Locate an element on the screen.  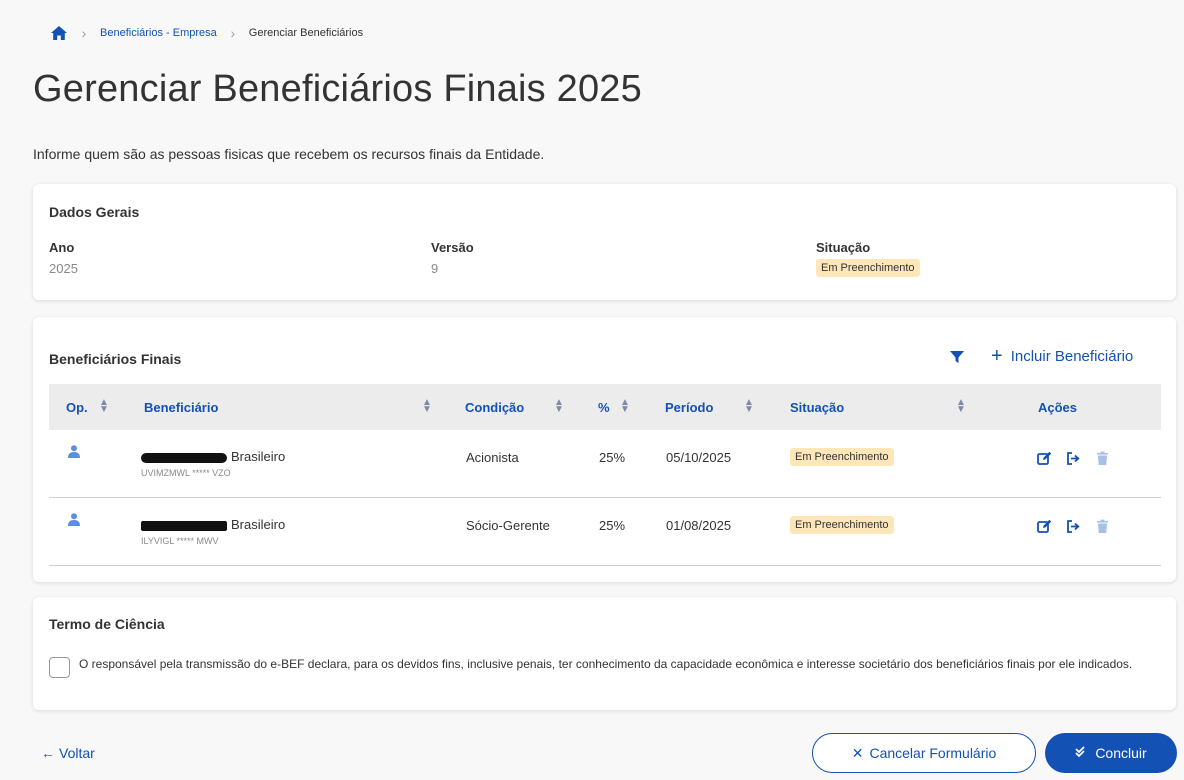
close-icon: ✕ is located at coordinates (857, 752).